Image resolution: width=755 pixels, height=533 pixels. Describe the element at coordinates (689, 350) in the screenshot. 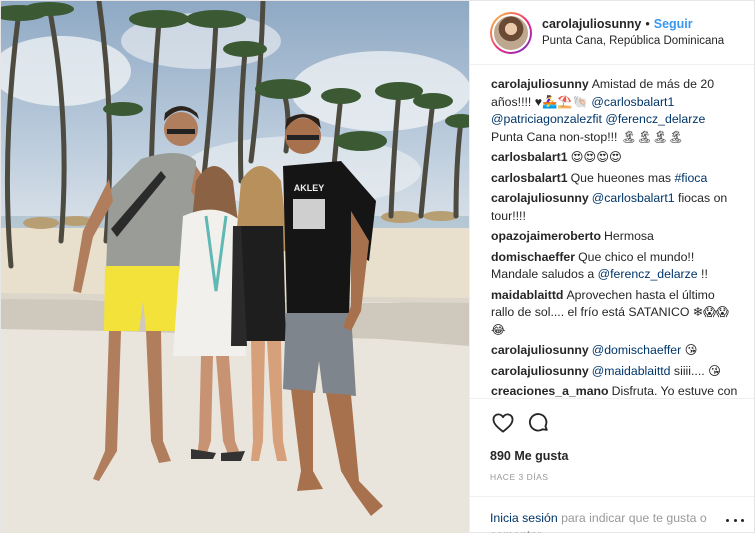

I see `comment-text: 😘` at that location.